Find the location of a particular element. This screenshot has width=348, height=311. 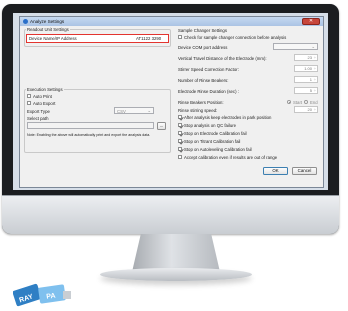

check-connection-checkbox is located at coordinates (180, 37).